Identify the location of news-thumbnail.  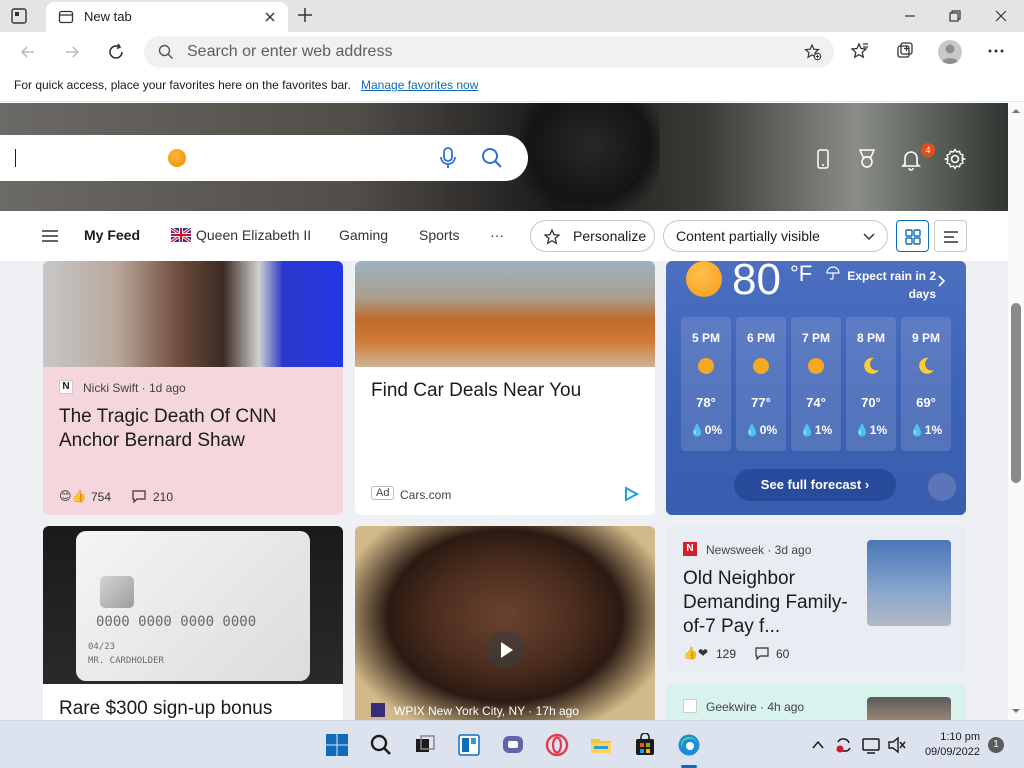
(909, 708).